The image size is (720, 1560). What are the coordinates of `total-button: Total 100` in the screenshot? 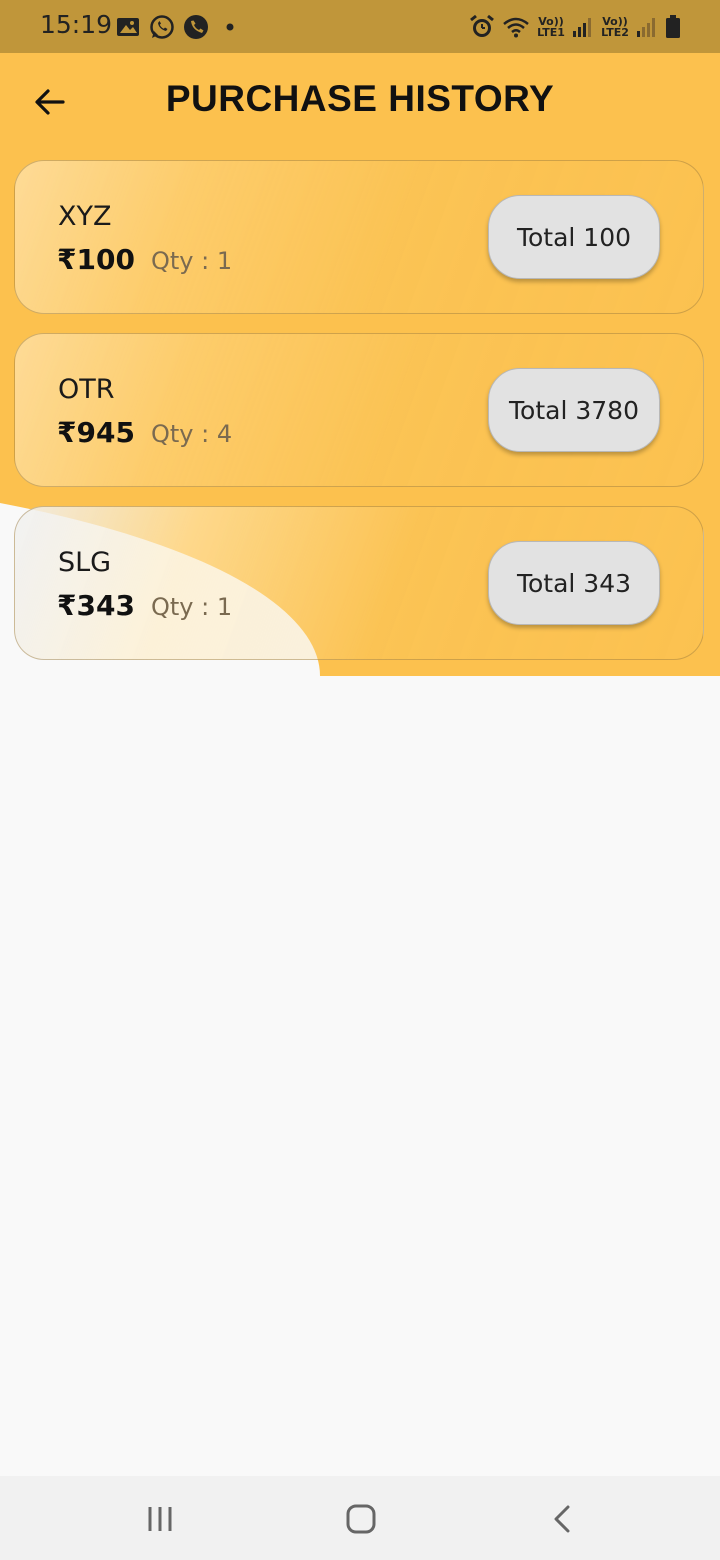 It's located at (574, 237).